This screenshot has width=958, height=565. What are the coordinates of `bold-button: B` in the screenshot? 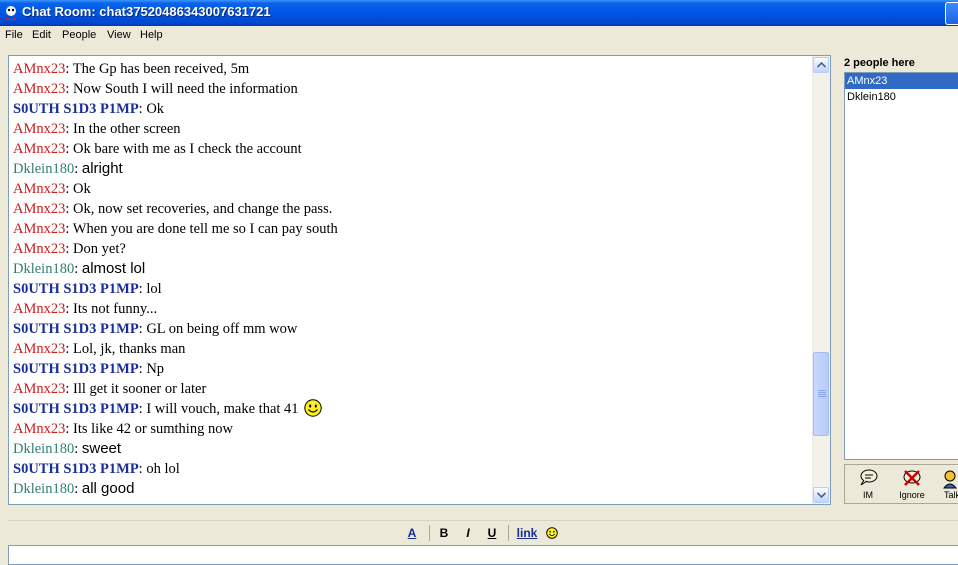 It's located at (444, 533).